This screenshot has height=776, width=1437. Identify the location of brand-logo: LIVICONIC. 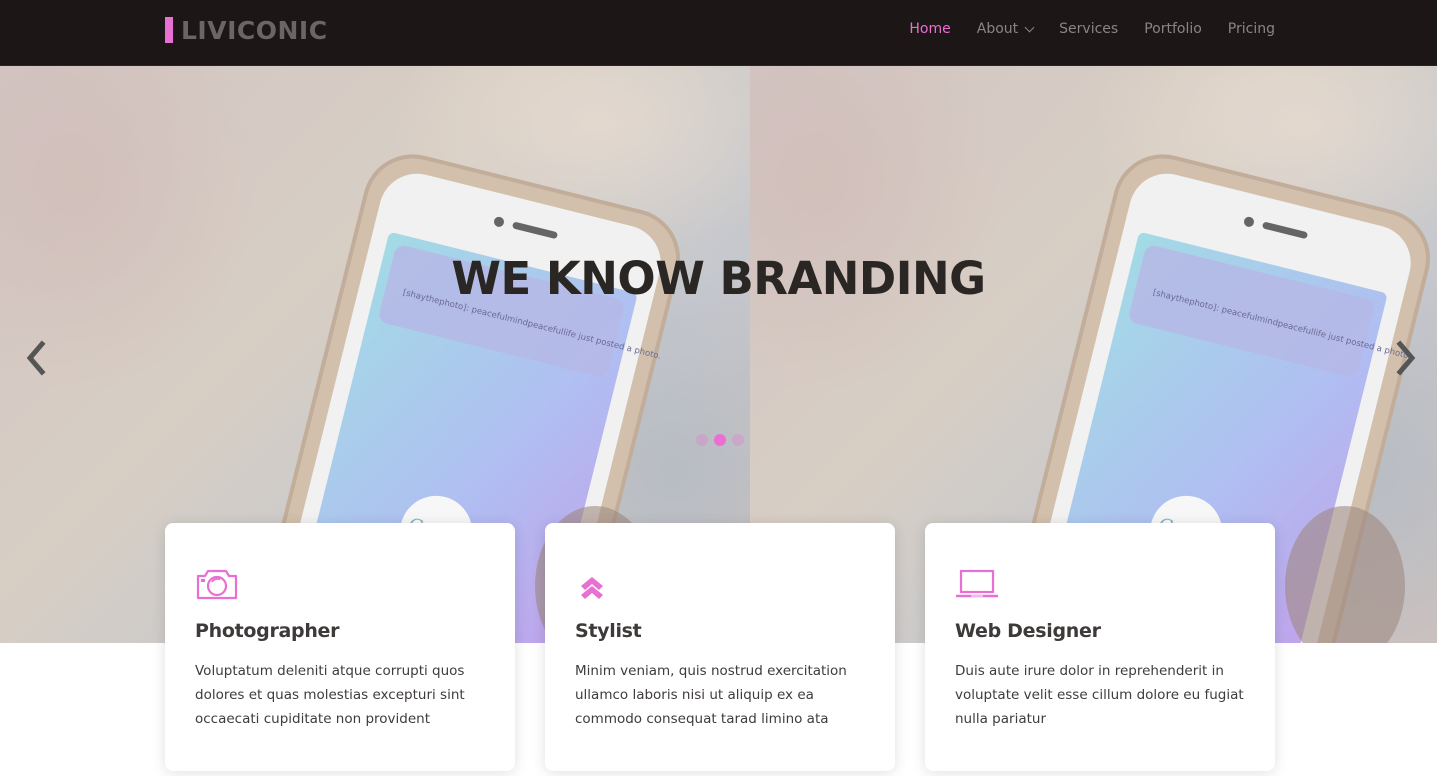
(246, 30).